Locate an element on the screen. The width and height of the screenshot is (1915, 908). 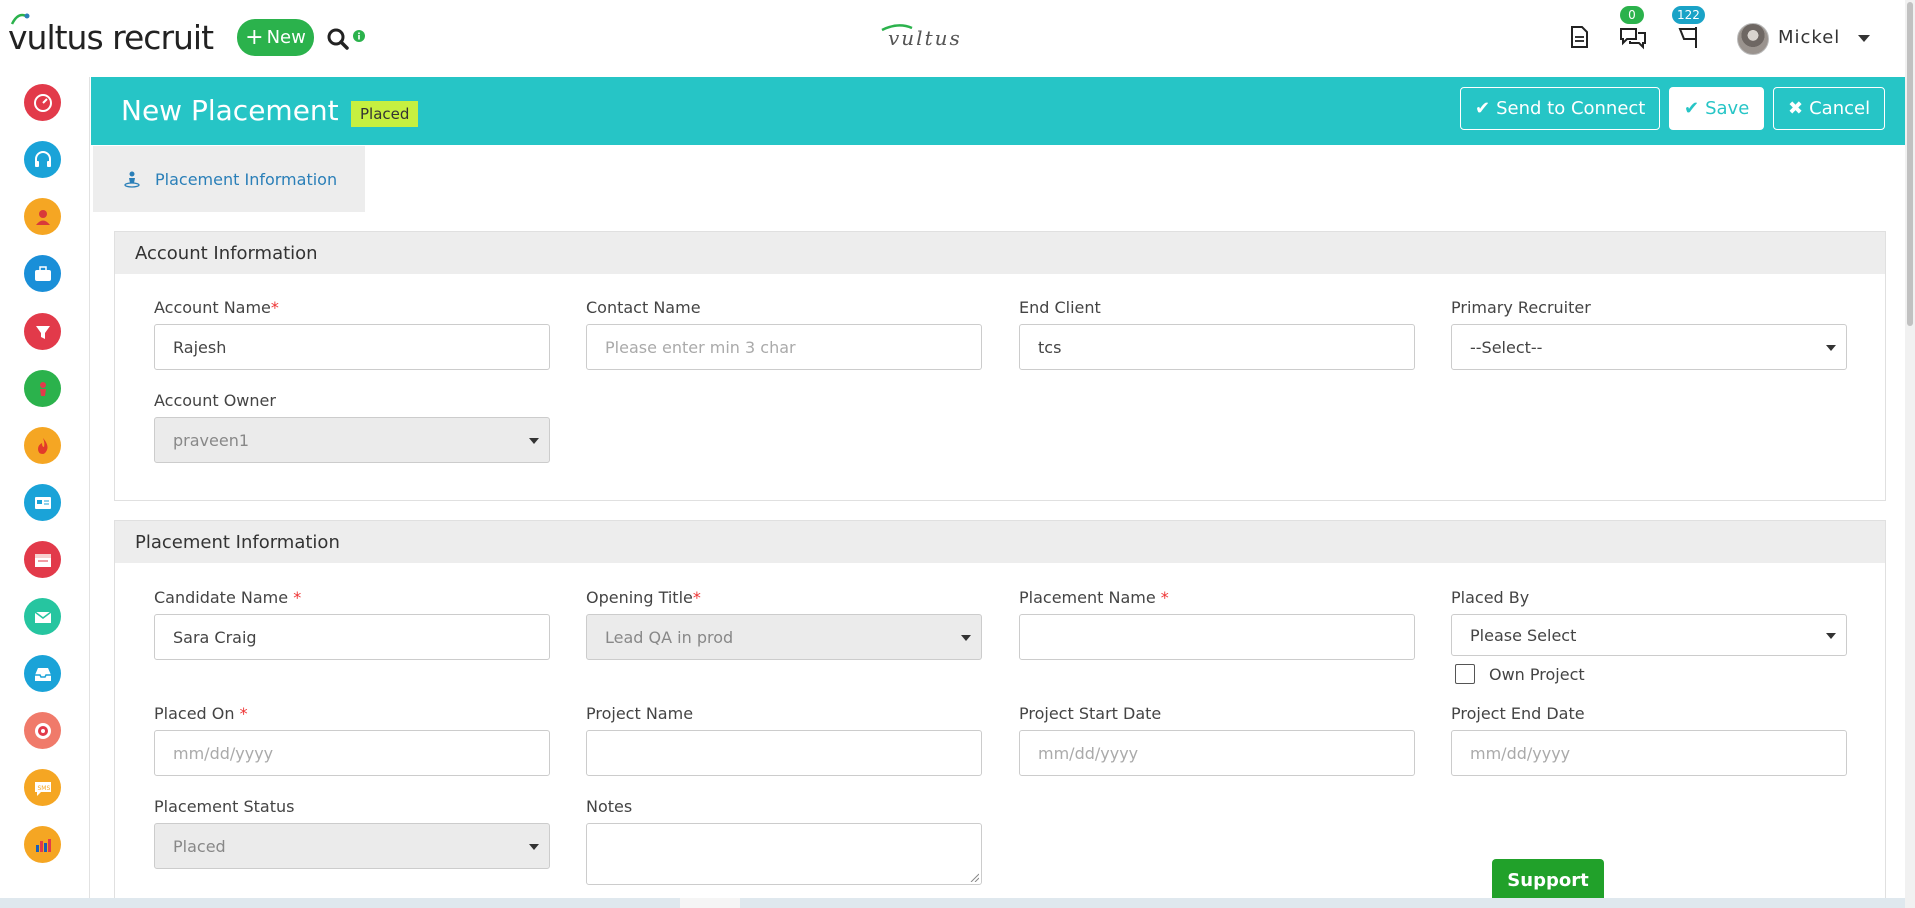
avatar is located at coordinates (1753, 39).